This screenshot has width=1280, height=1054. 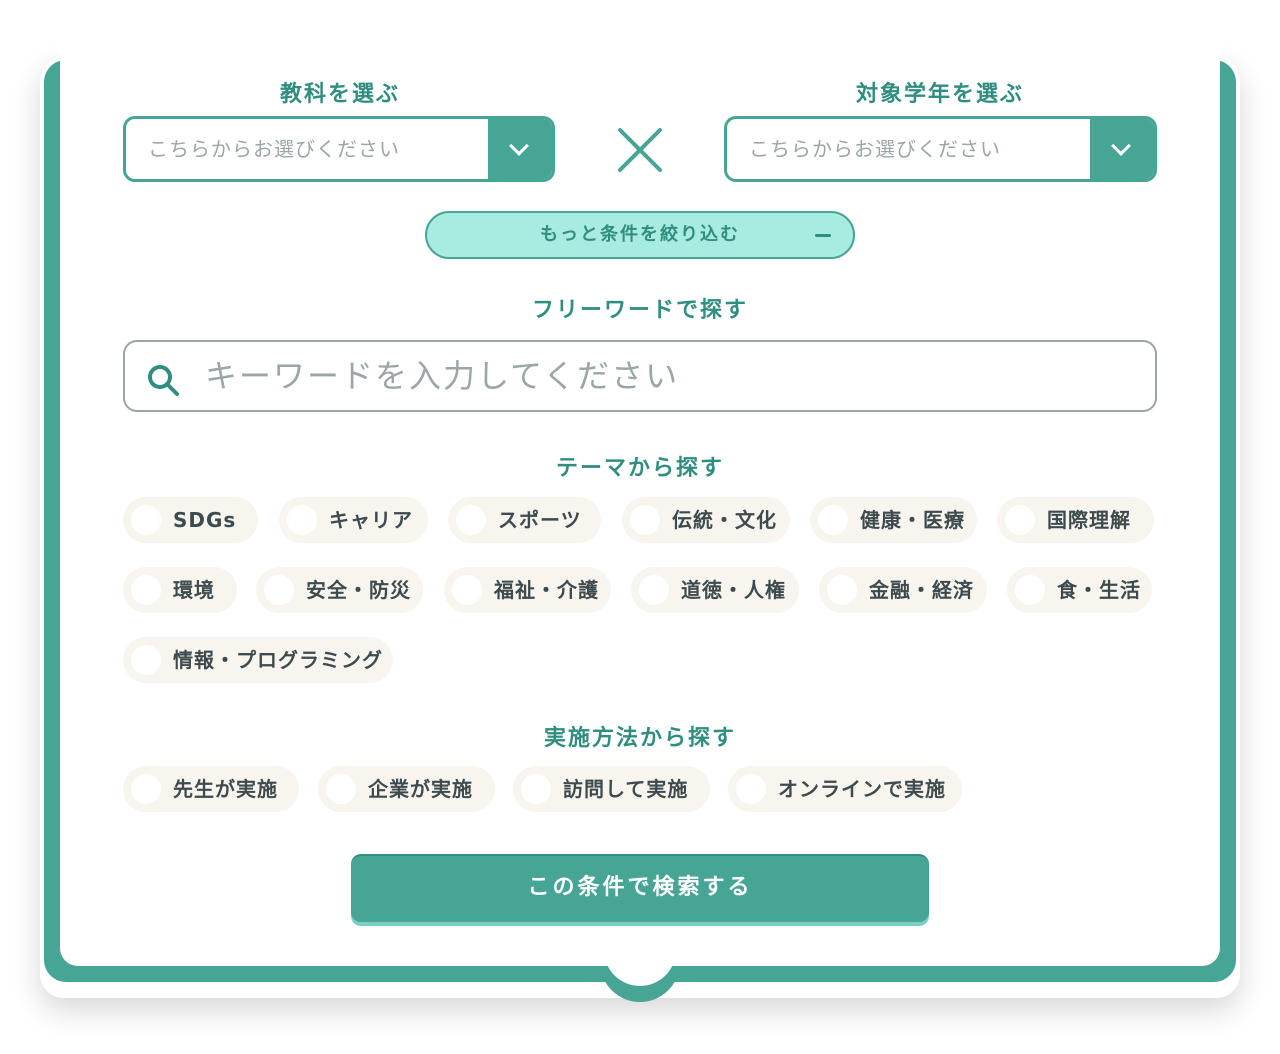 I want to click on method-chip-online: オンラインで実施, so click(x=845, y=789).